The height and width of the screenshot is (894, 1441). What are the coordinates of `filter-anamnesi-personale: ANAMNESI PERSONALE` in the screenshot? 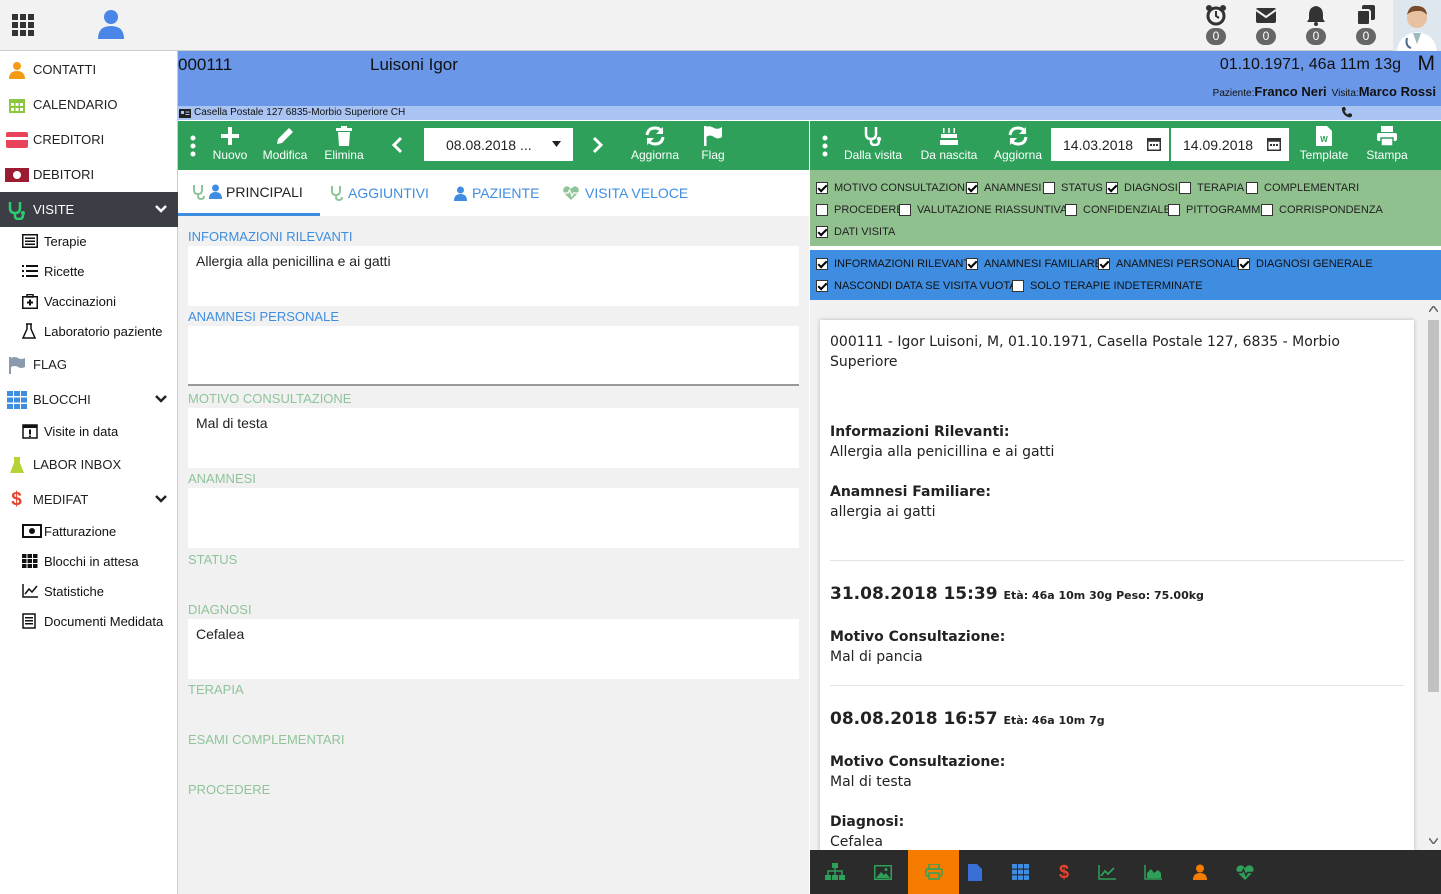 It's located at (1171, 264).